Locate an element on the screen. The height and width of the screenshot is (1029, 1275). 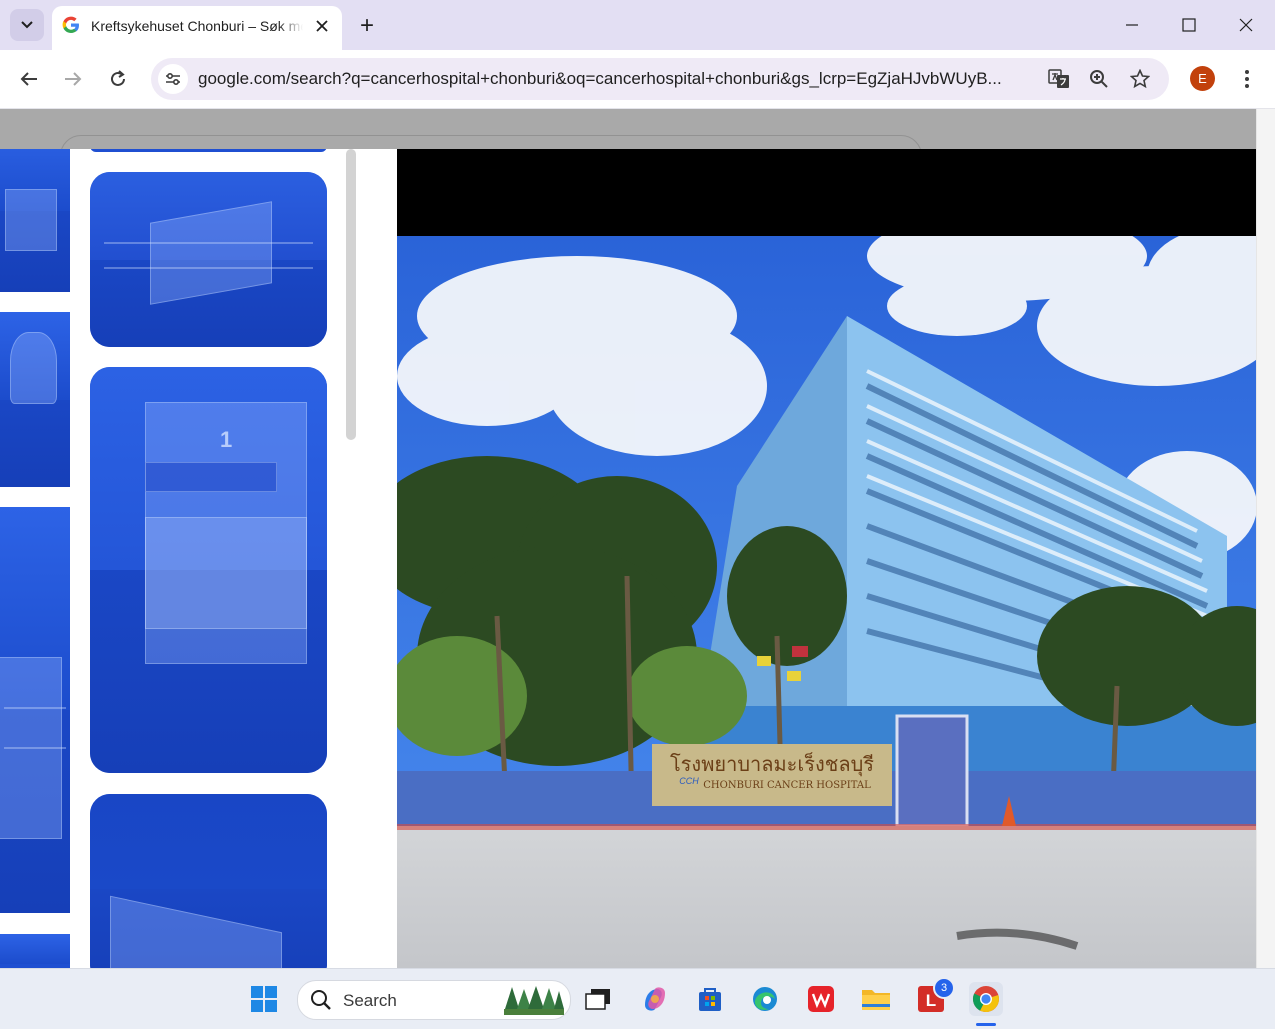
chrome-icon is located at coordinates (986, 999).